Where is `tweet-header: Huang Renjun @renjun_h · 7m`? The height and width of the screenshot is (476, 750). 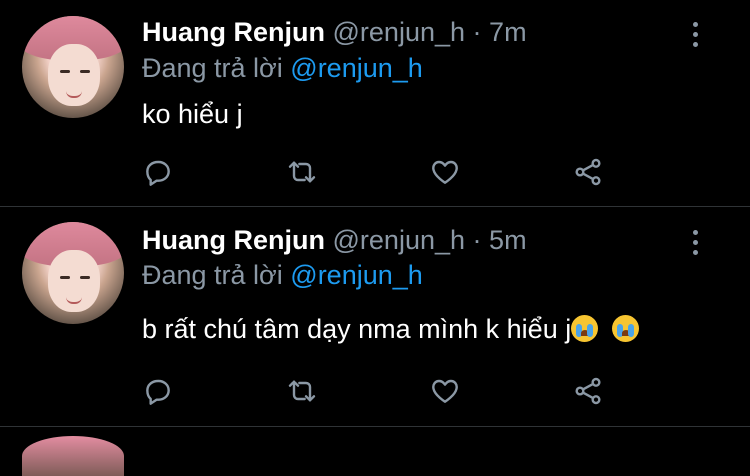
tweet-header: Huang Renjun @renjun_h · 7m is located at coordinates (334, 32).